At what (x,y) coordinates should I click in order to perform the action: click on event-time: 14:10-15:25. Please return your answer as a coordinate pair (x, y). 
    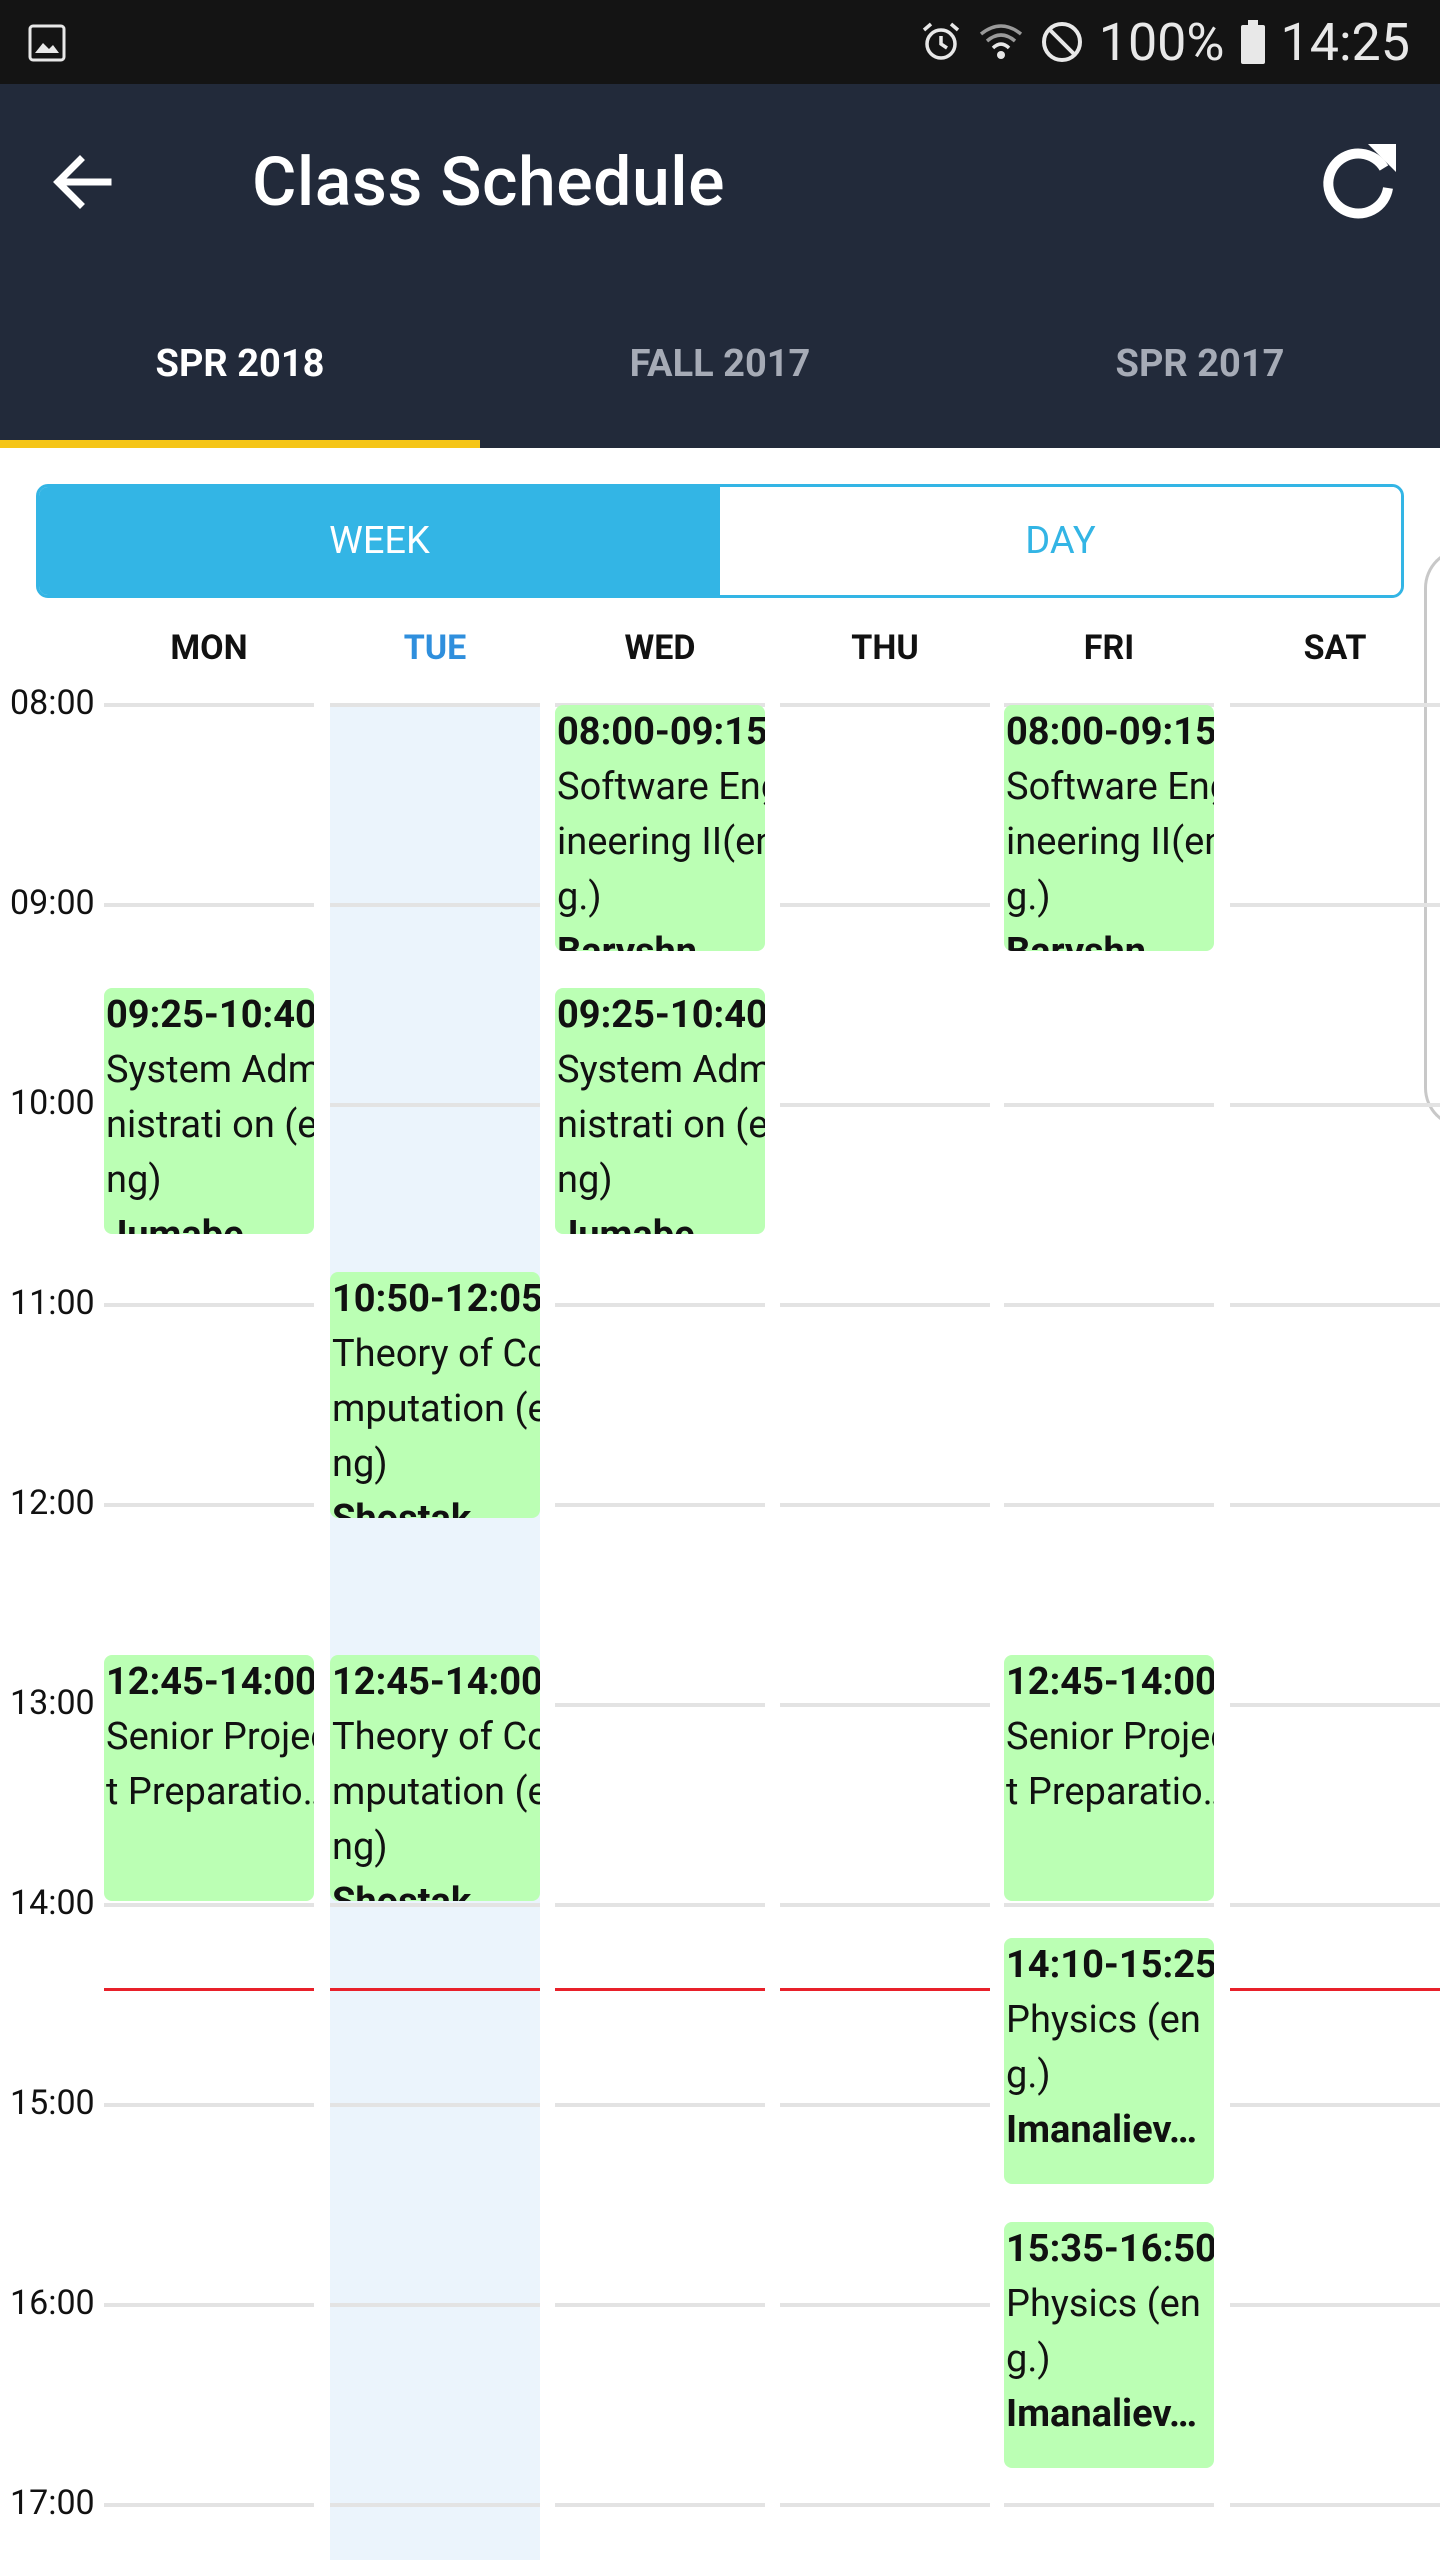
    Looking at the image, I should click on (1110, 1965).